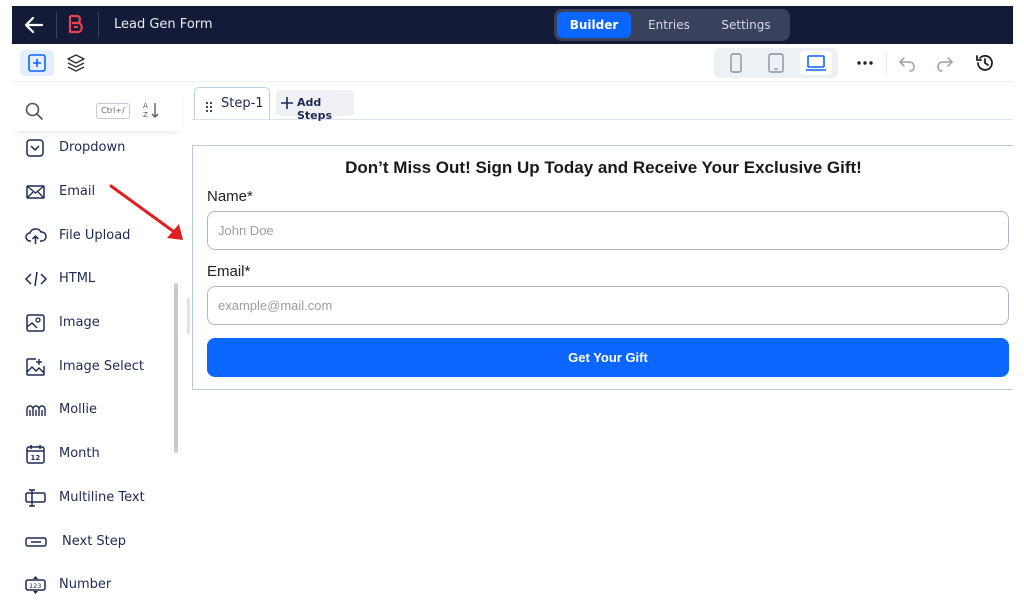  I want to click on number-icon: 123, so click(36, 585).